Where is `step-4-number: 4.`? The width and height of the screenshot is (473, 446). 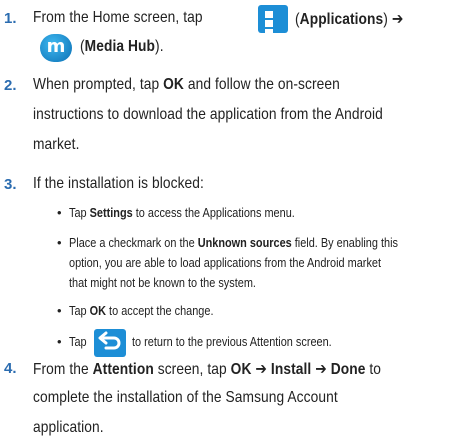 step-4-number: 4. is located at coordinates (10, 368).